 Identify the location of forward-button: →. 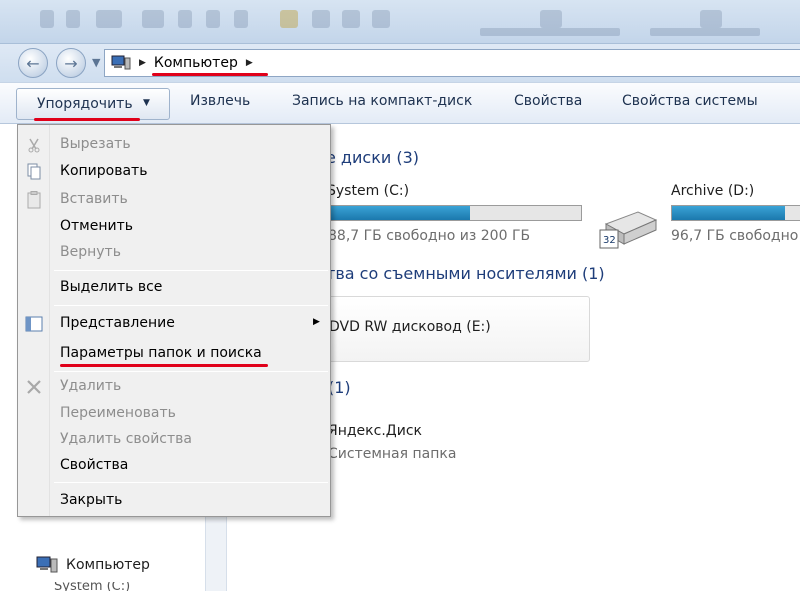
(71, 63).